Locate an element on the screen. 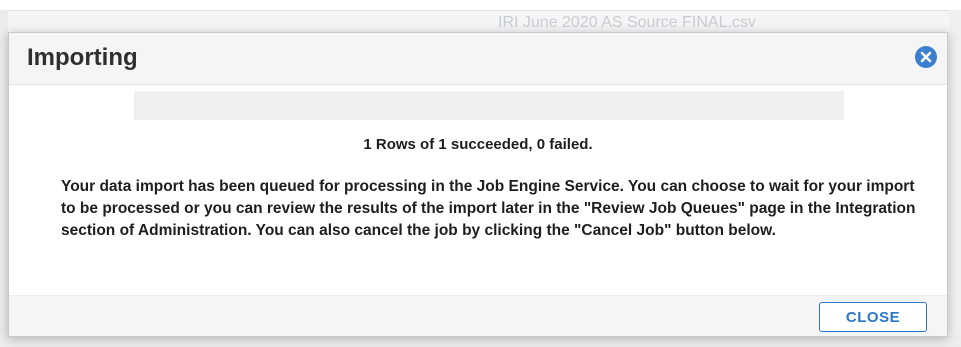 The height and width of the screenshot is (347, 961). dialog-header: Importing is located at coordinates (478, 59).